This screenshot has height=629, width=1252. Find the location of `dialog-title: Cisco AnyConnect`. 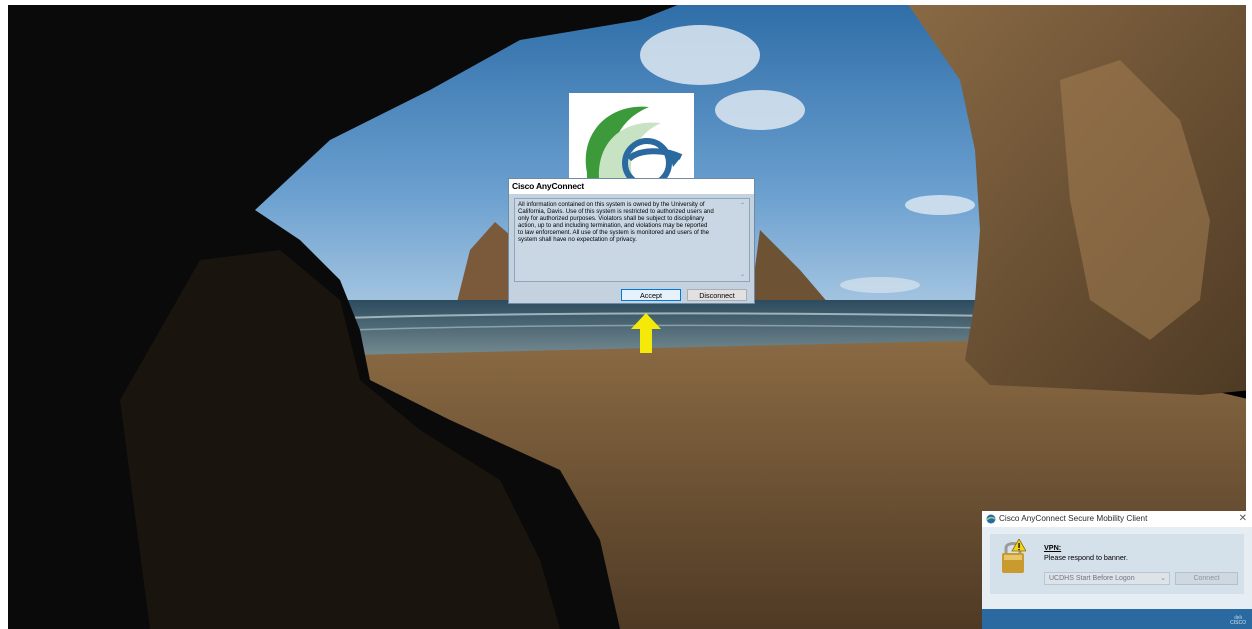

dialog-title: Cisco AnyConnect is located at coordinates (631, 186).